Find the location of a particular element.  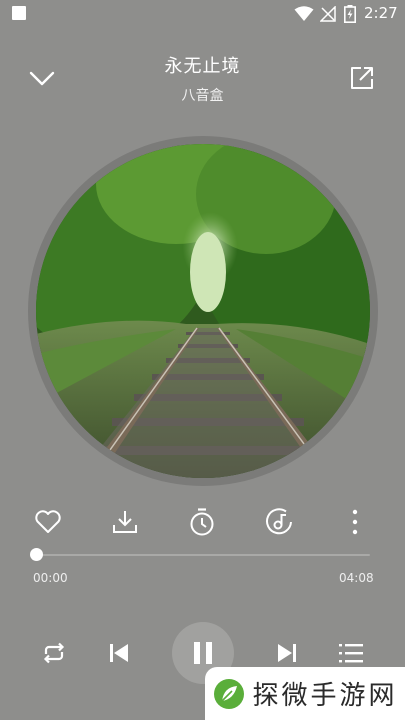

watermark-text: 探微手游网 is located at coordinates (325, 696).